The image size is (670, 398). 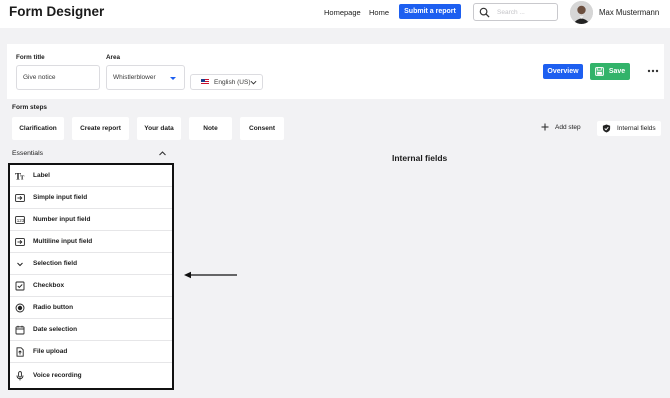 What do you see at coordinates (57, 11) in the screenshot?
I see `app-title: Form Designer` at bounding box center [57, 11].